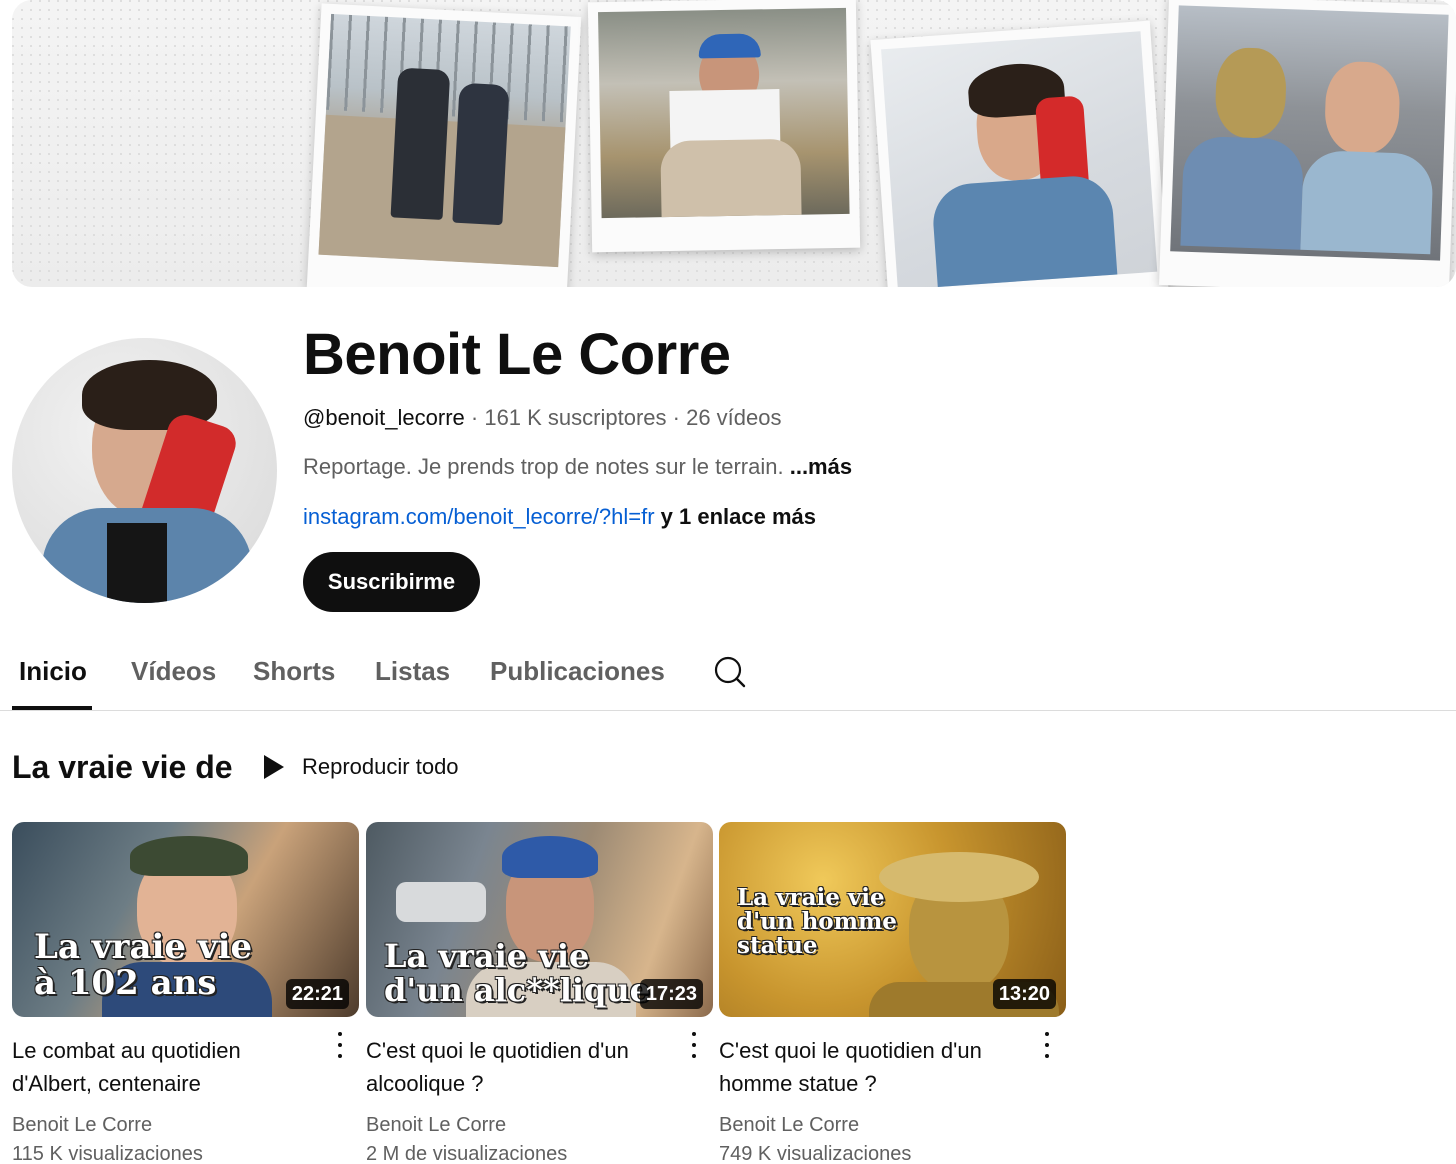 This screenshot has width=1456, height=1164. What do you see at coordinates (317, 994) in the screenshot?
I see `video-duration: 22:21` at bounding box center [317, 994].